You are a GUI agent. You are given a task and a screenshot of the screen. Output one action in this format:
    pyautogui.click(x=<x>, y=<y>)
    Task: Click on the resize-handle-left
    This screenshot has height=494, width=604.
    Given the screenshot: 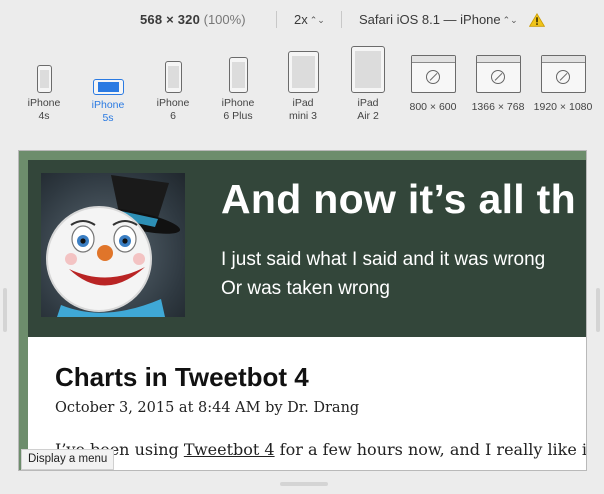 What is the action you would take?
    pyautogui.click(x=5, y=310)
    